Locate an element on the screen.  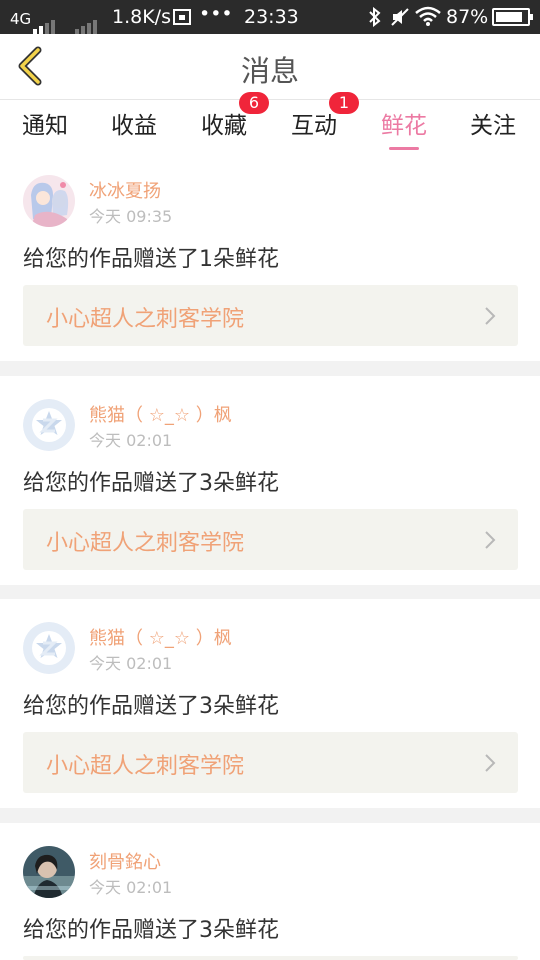
network-speed: 1.8K/s is located at coordinates (141, 17).